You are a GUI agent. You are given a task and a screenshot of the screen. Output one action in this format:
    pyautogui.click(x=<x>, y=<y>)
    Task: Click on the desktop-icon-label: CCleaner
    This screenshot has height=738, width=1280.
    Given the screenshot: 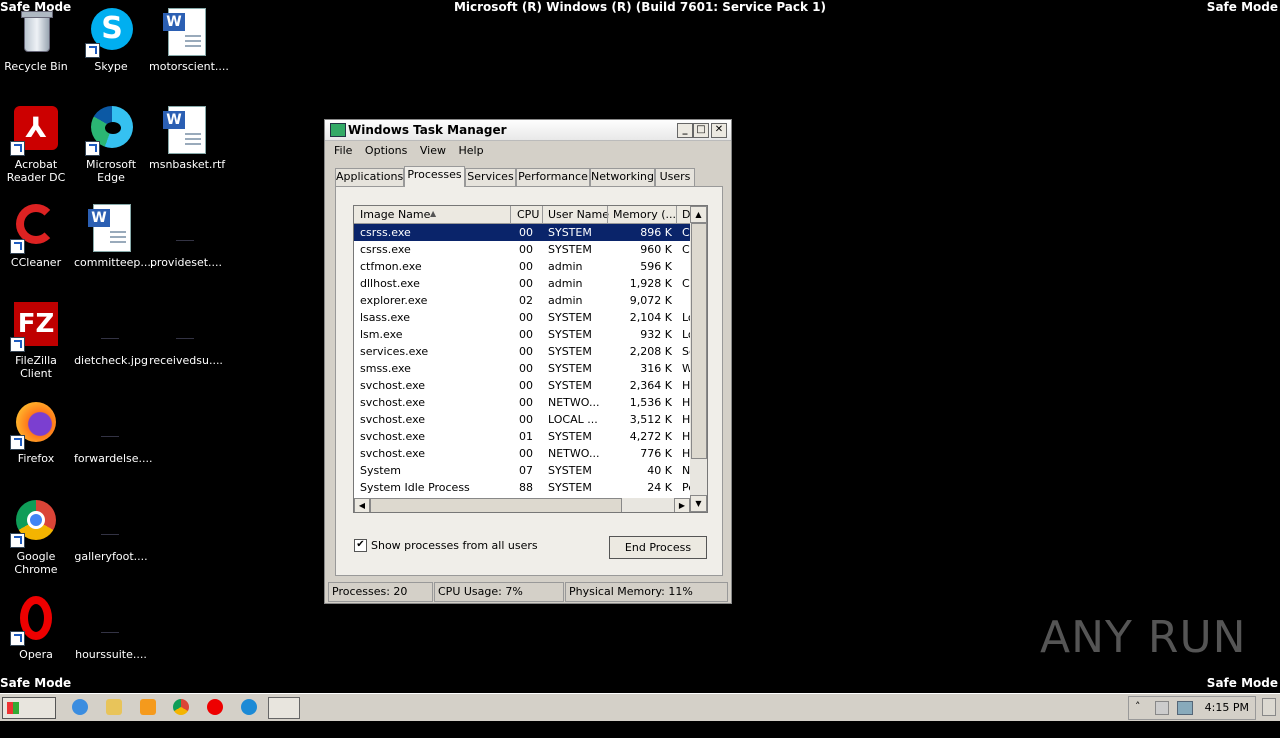 What is the action you would take?
    pyautogui.click(x=36, y=262)
    